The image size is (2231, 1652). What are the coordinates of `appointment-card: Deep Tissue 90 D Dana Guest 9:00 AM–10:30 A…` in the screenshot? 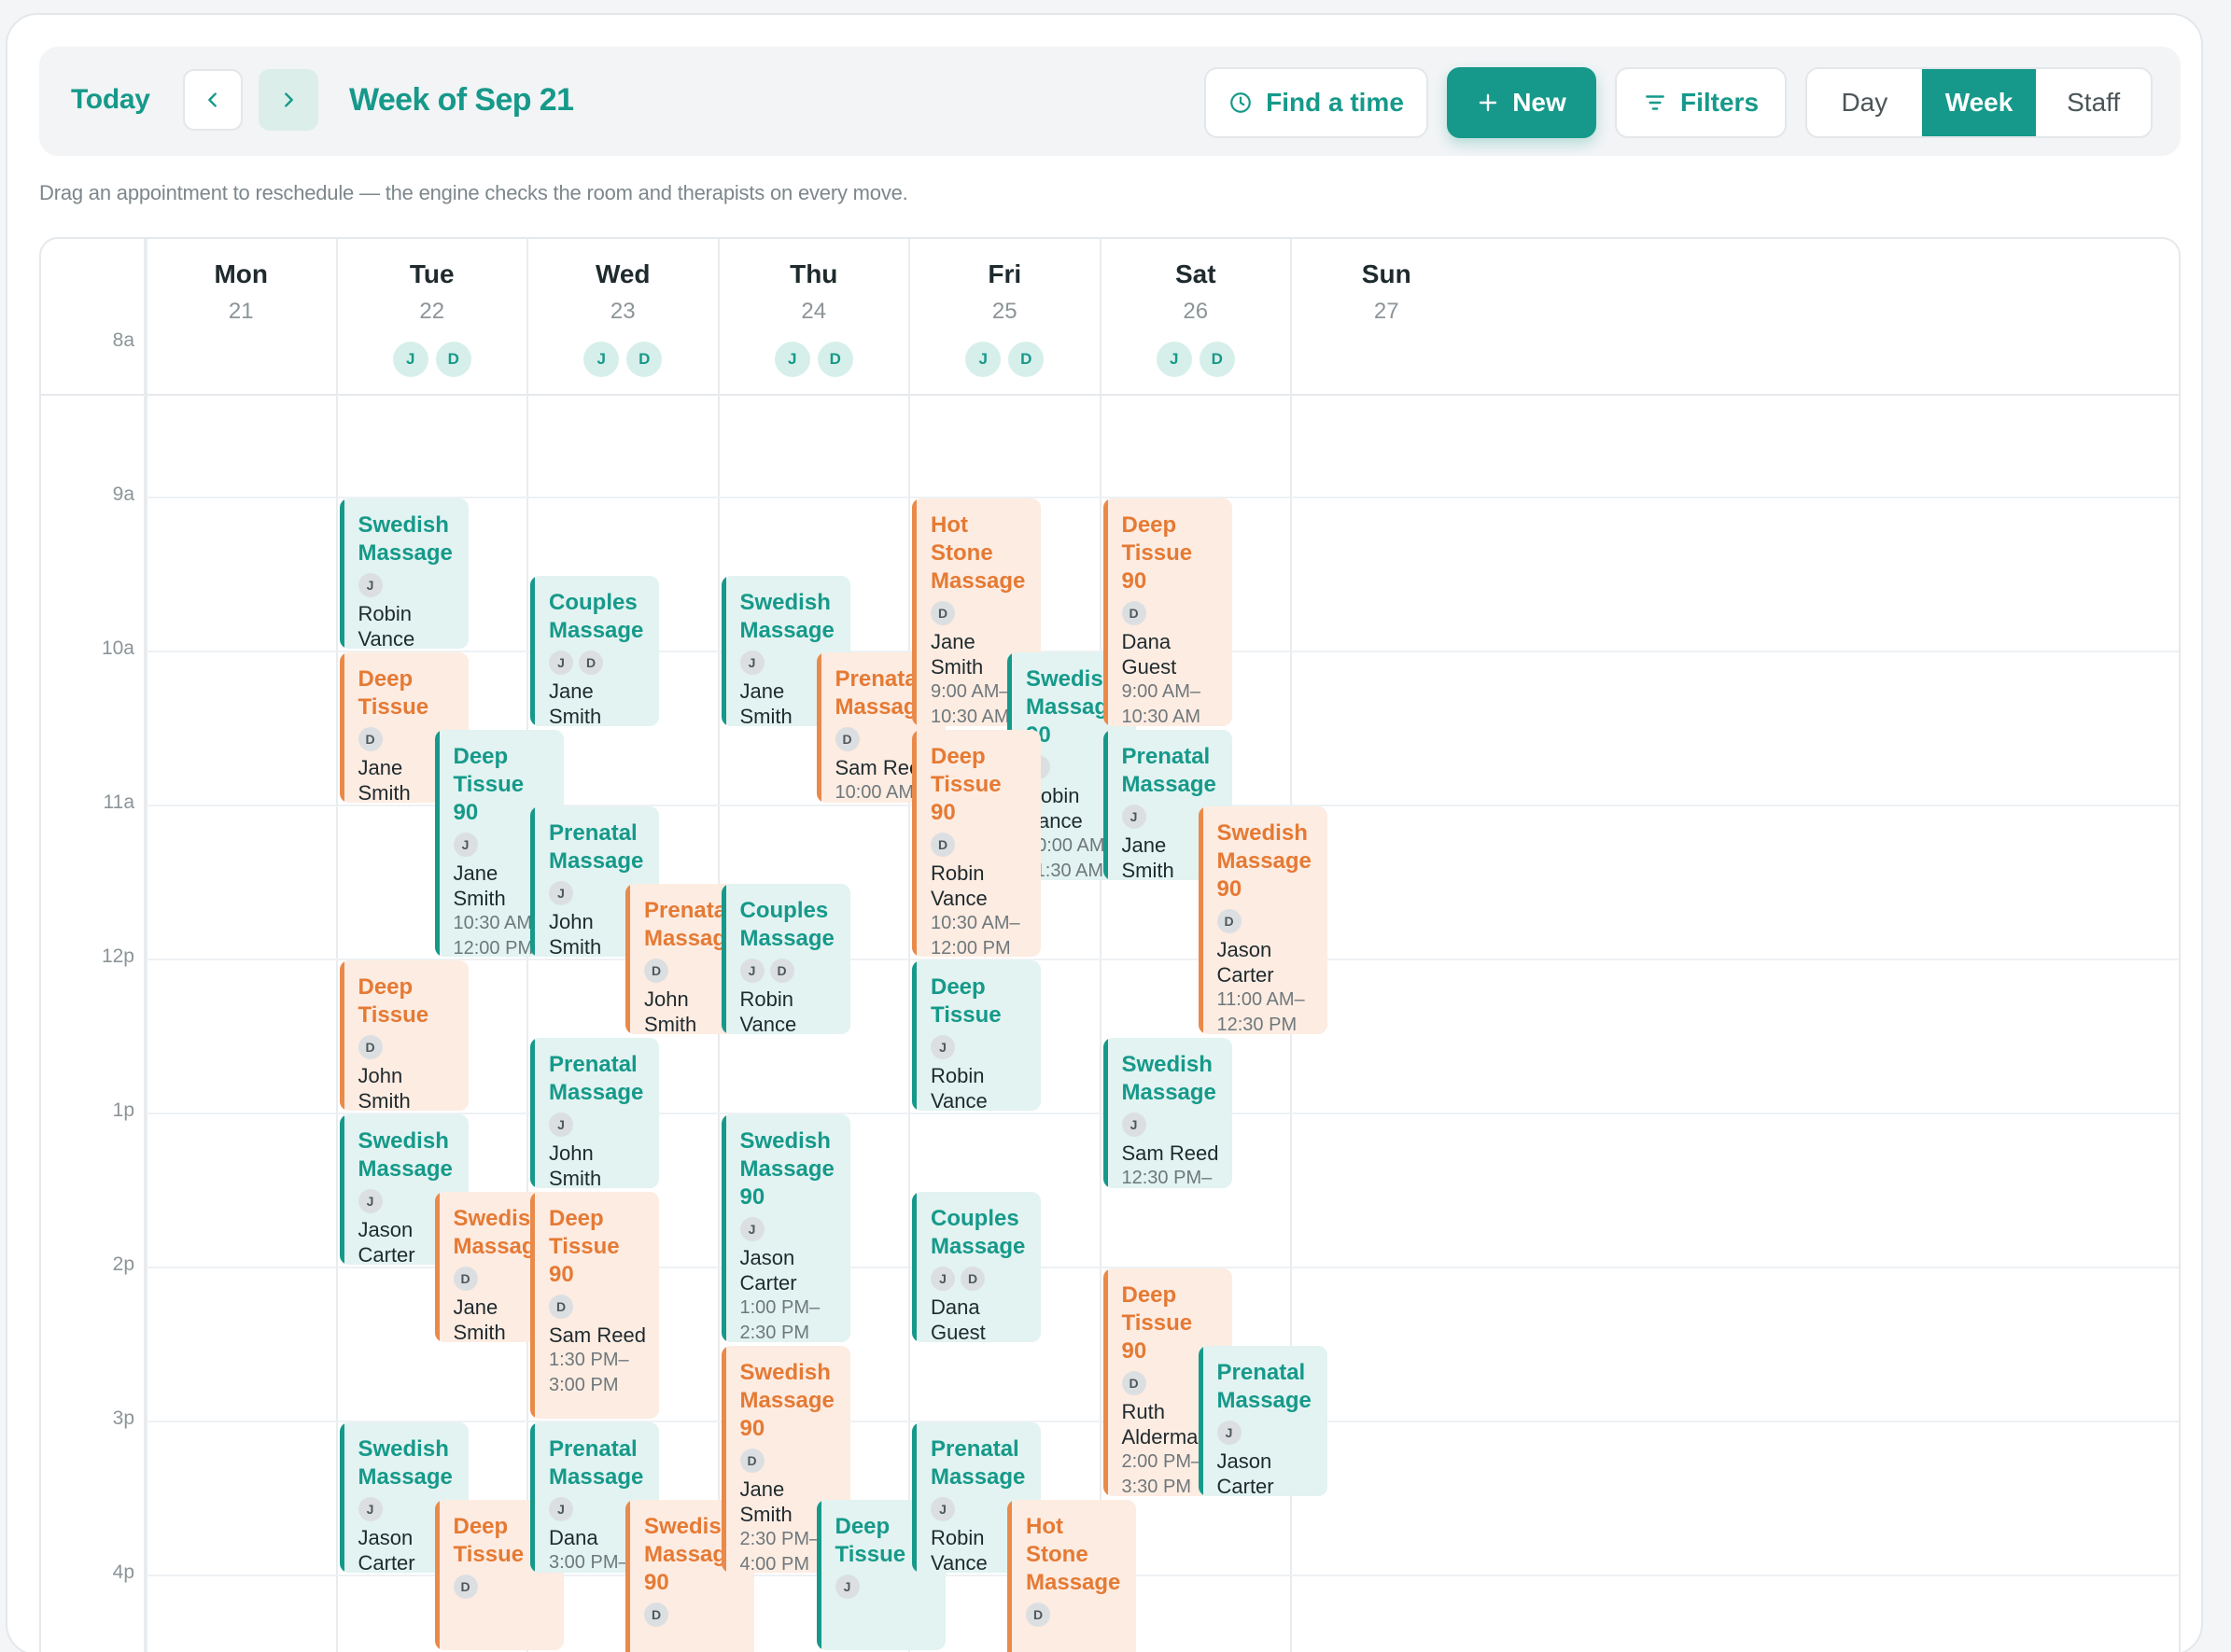 It's located at (1167, 612).